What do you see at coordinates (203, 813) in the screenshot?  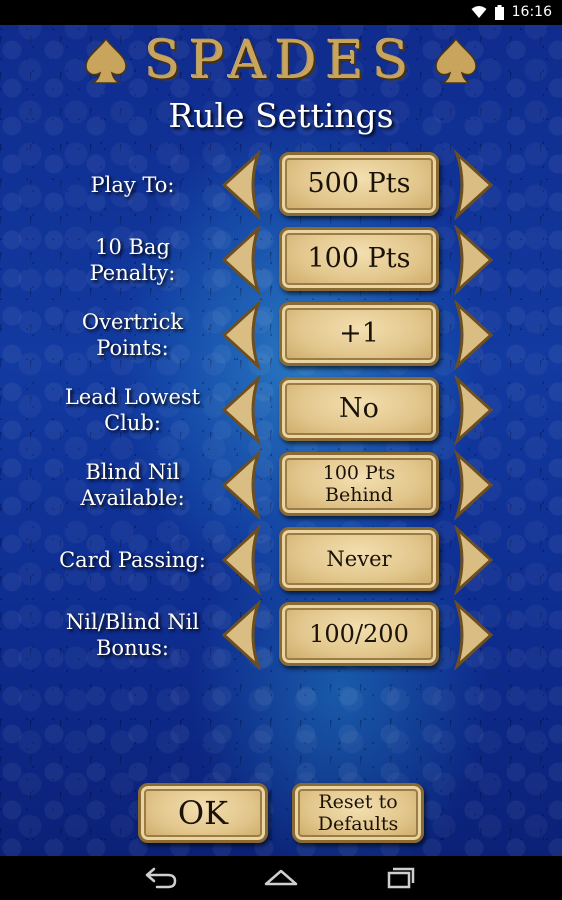 I see `ok-button: OK` at bounding box center [203, 813].